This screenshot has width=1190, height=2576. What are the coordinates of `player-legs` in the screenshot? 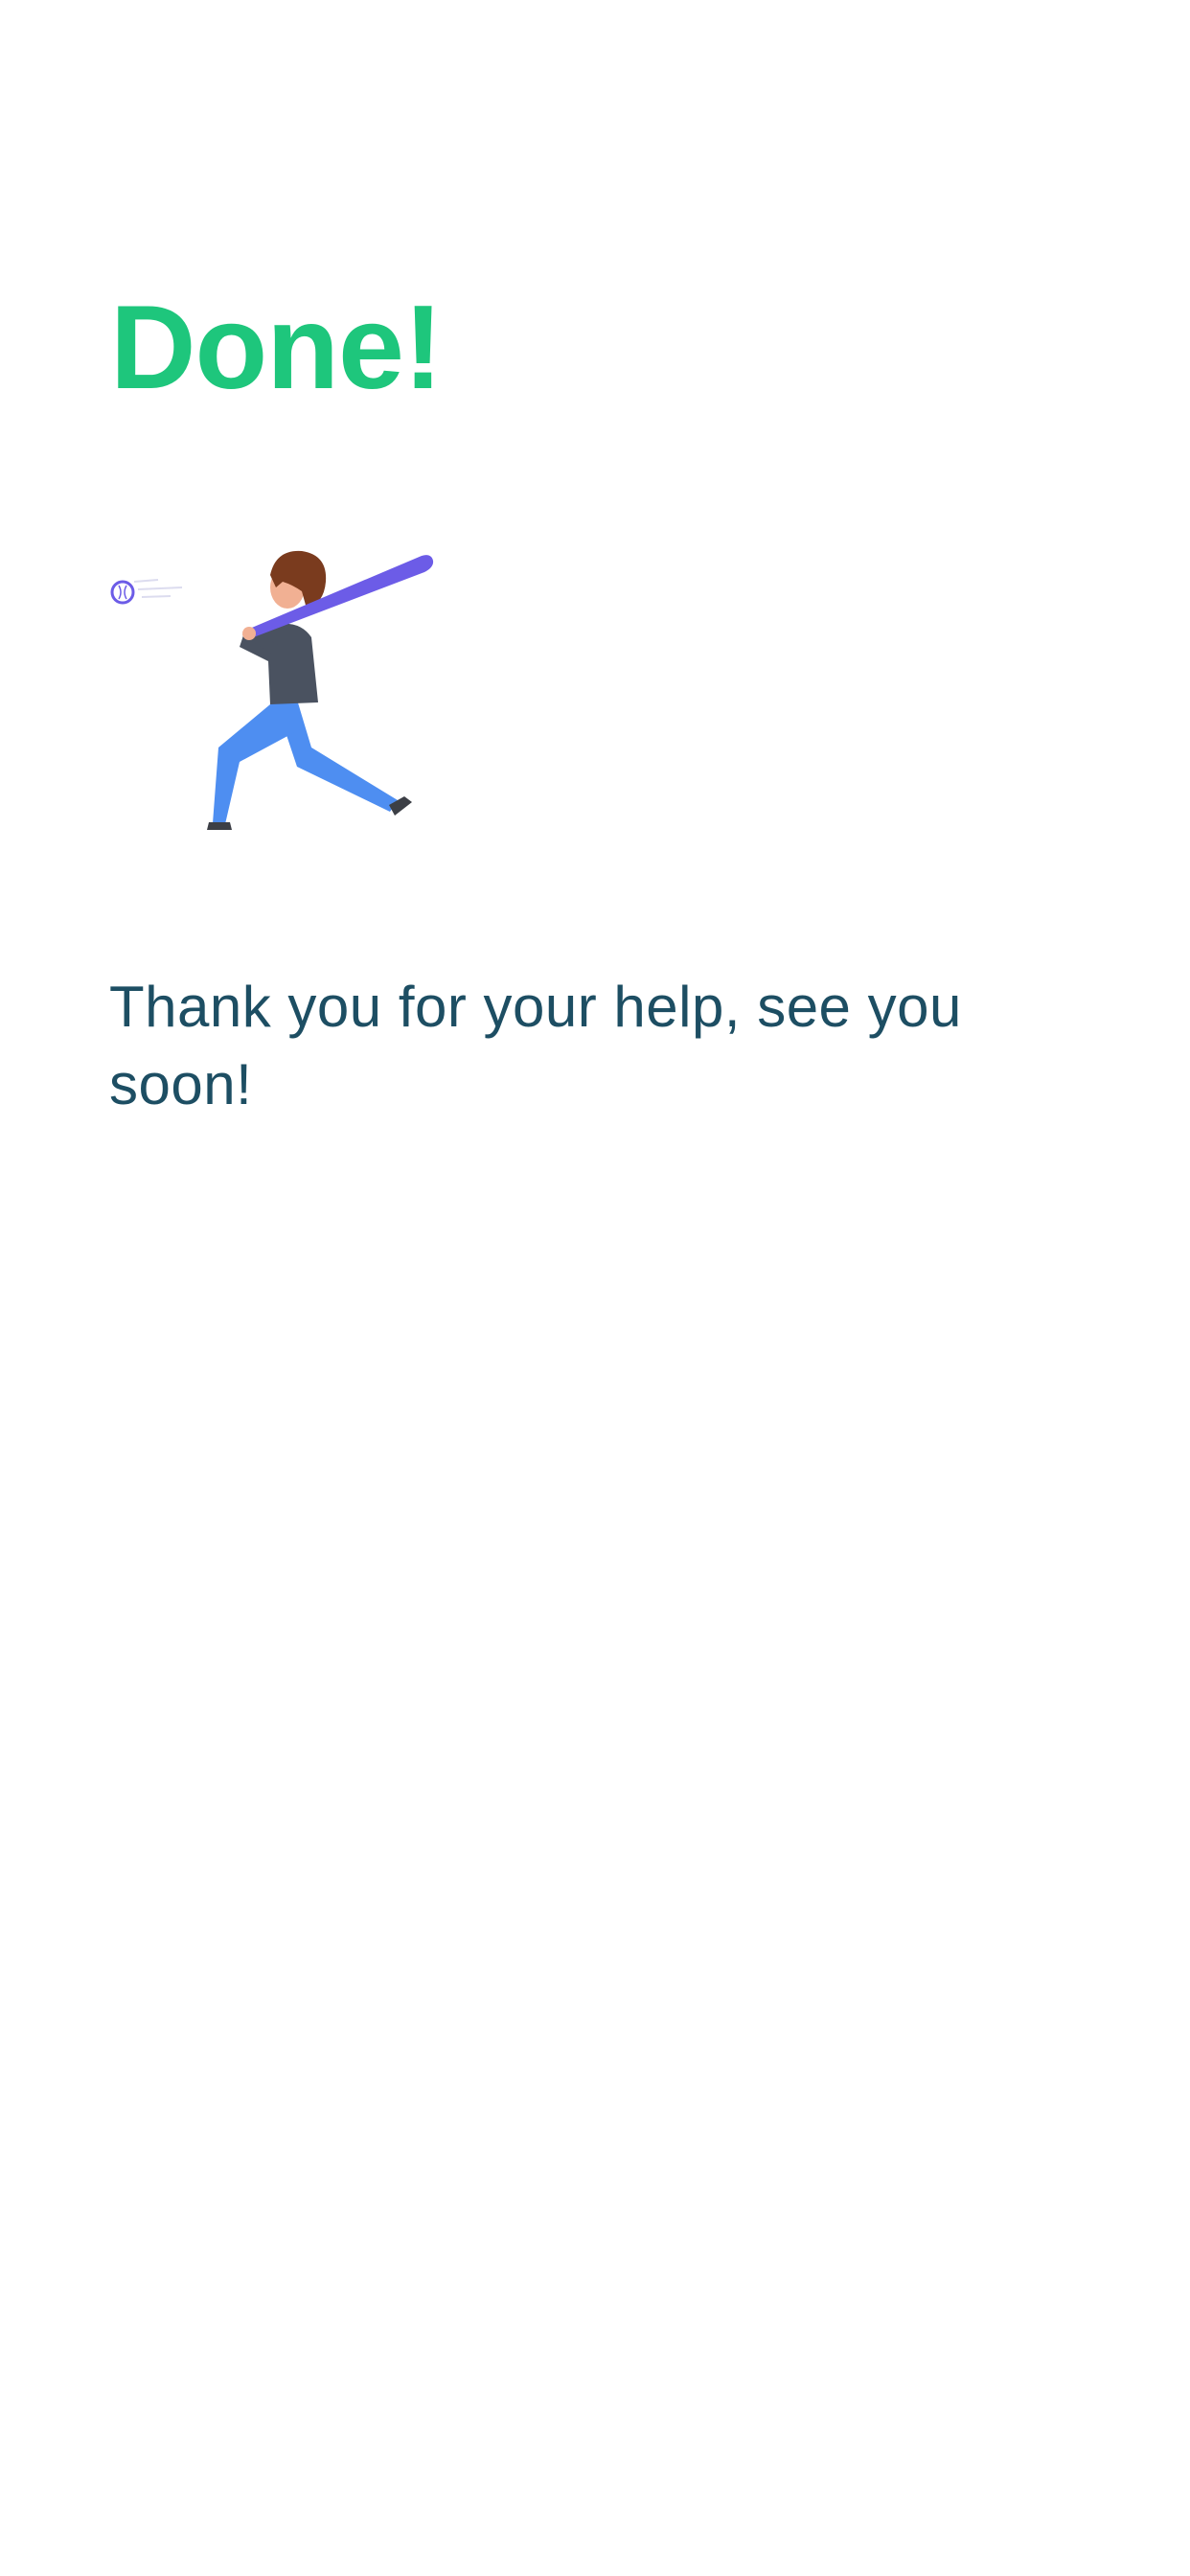 It's located at (310, 765).